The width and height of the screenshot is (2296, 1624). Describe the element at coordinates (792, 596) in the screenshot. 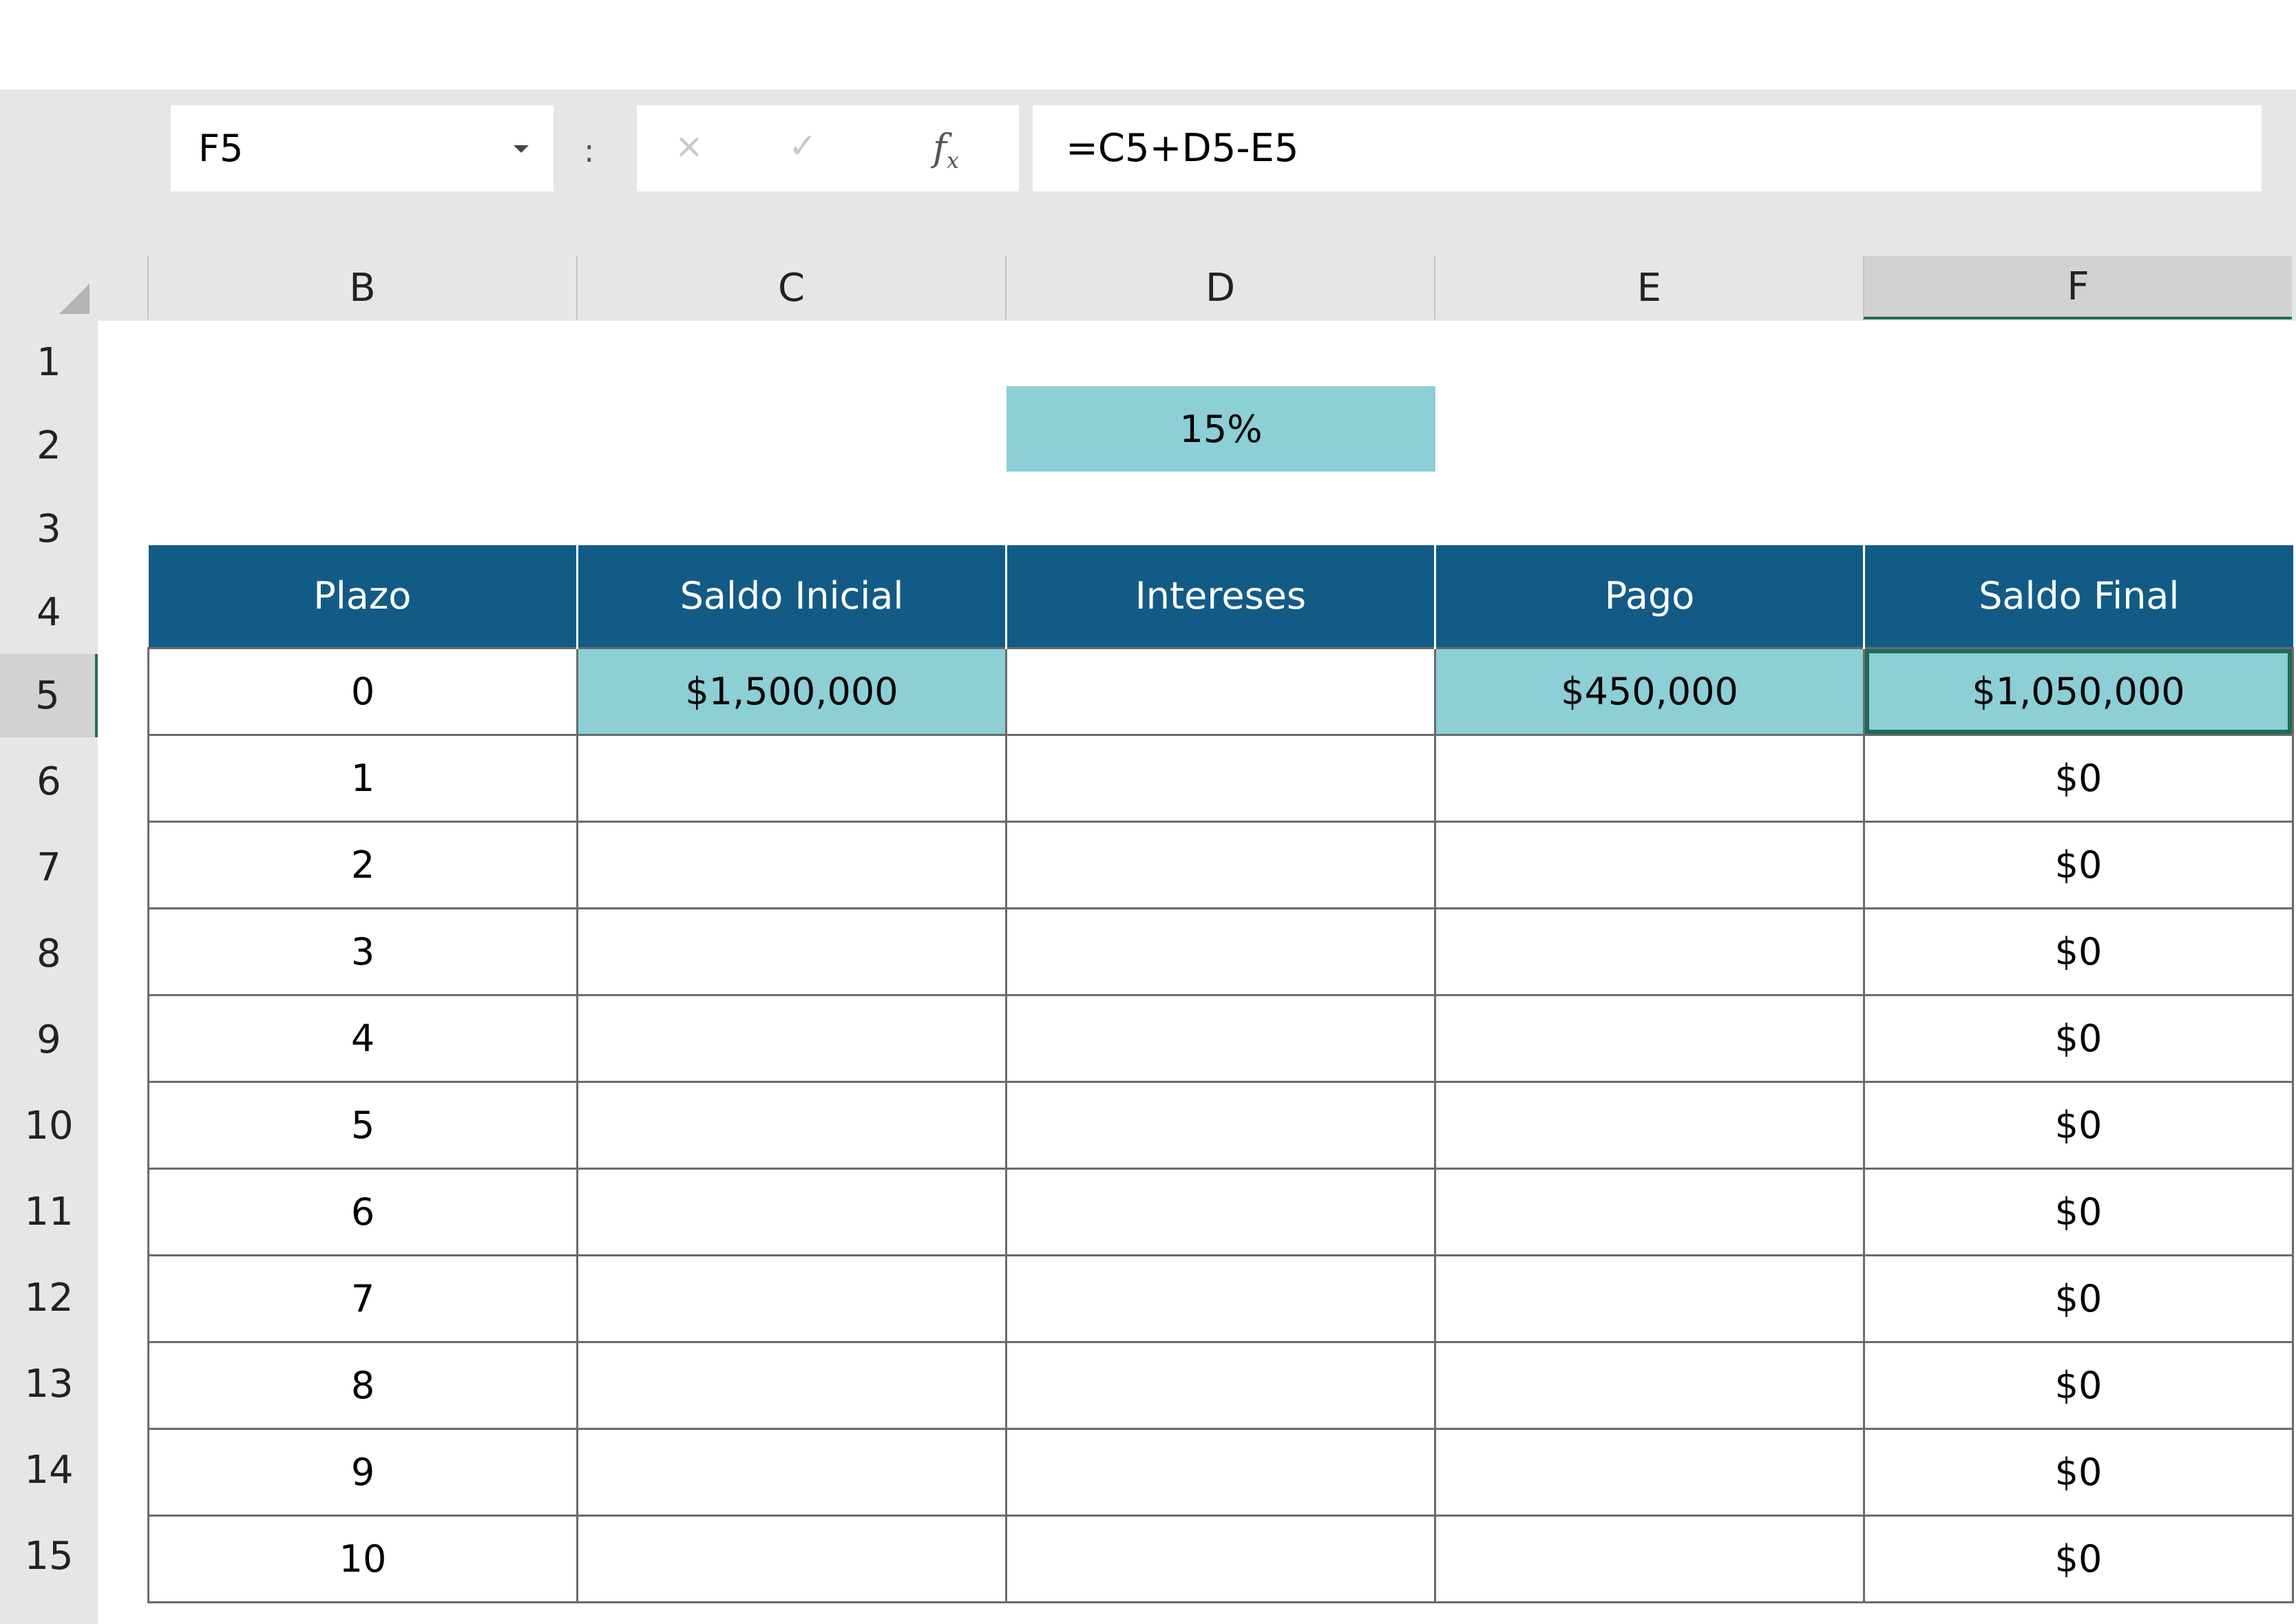

I see `table-header-cell: Saldo Inicial` at that location.